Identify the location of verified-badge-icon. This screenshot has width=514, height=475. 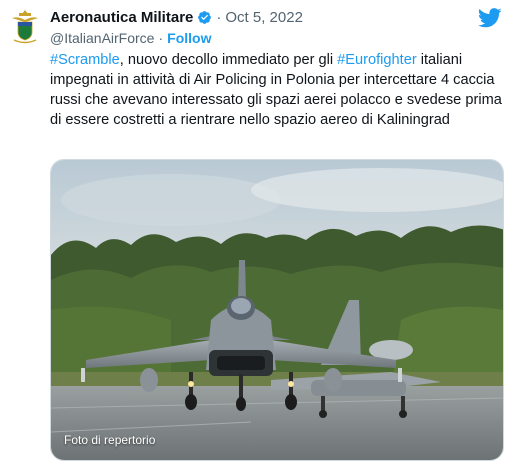
(204, 17).